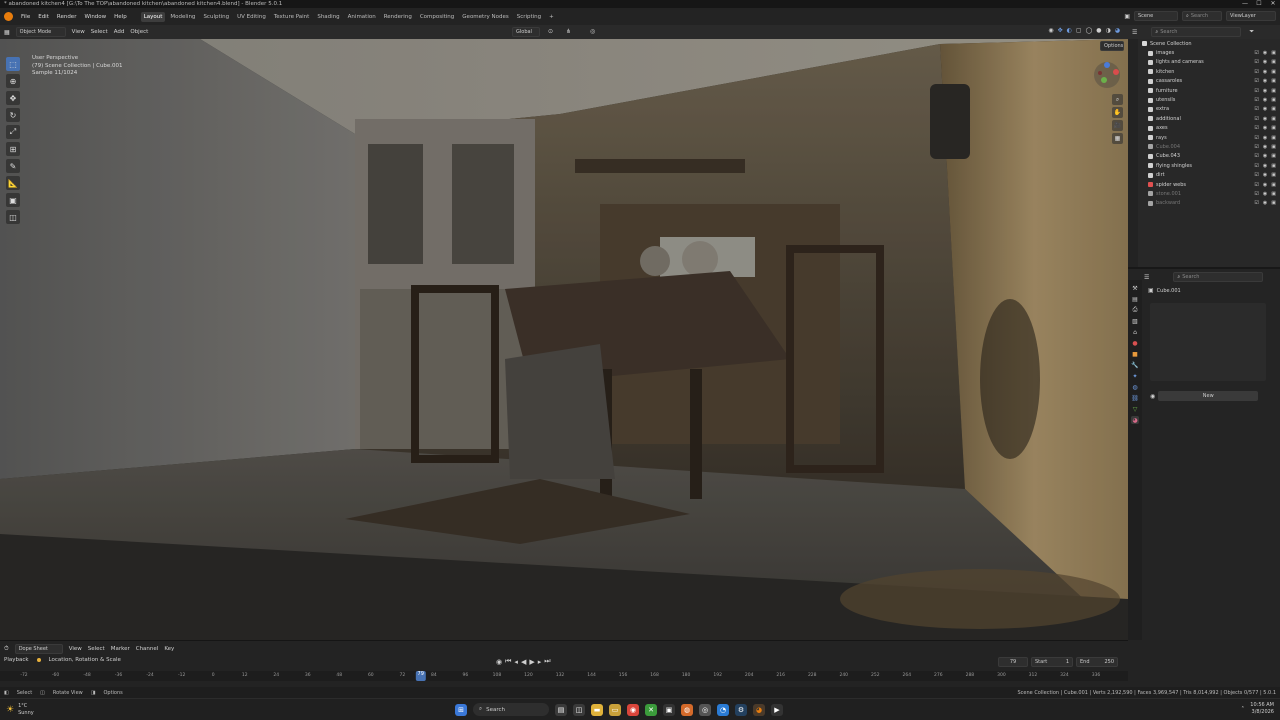  Describe the element at coordinates (13, 200) in the screenshot. I see `add-cube-icon: ▣` at that location.